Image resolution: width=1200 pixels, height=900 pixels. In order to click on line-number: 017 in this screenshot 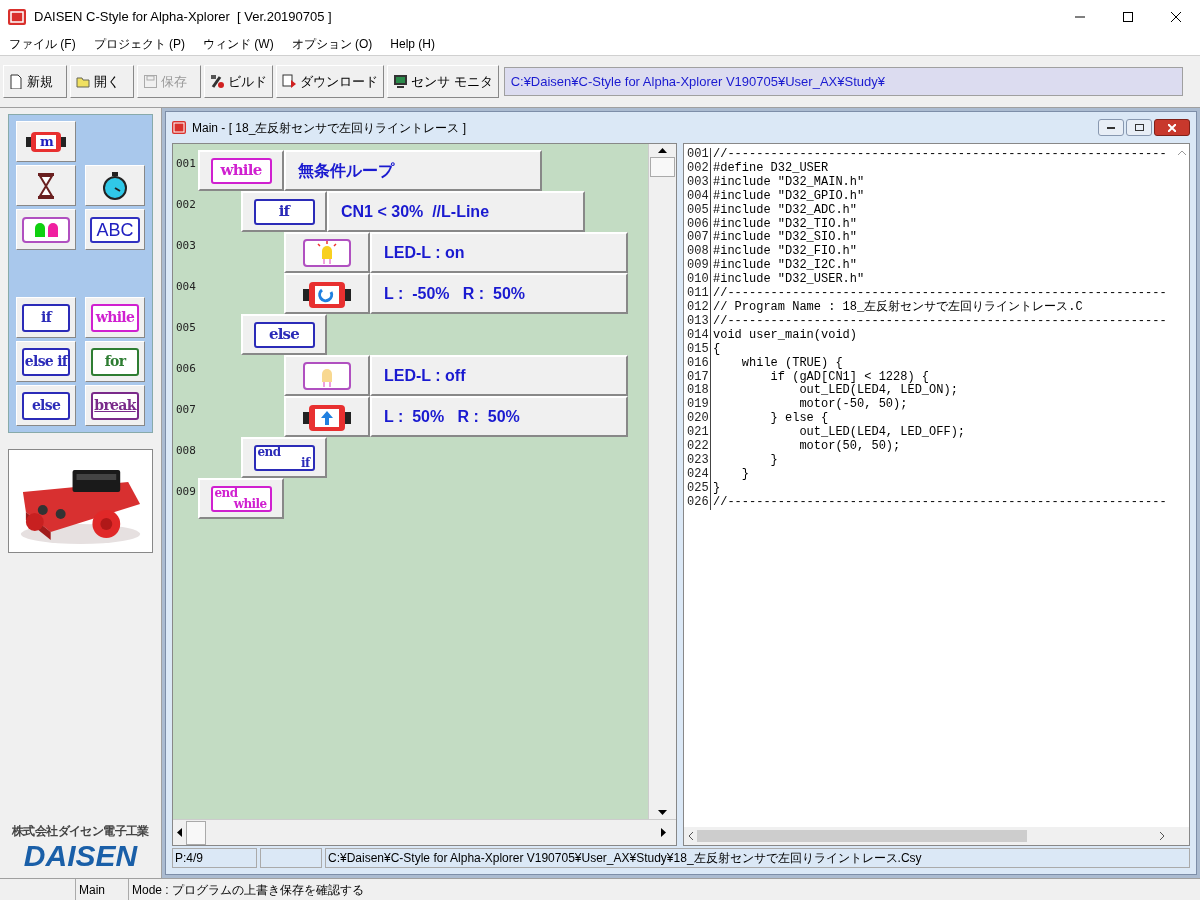, I will do `click(699, 377)`.